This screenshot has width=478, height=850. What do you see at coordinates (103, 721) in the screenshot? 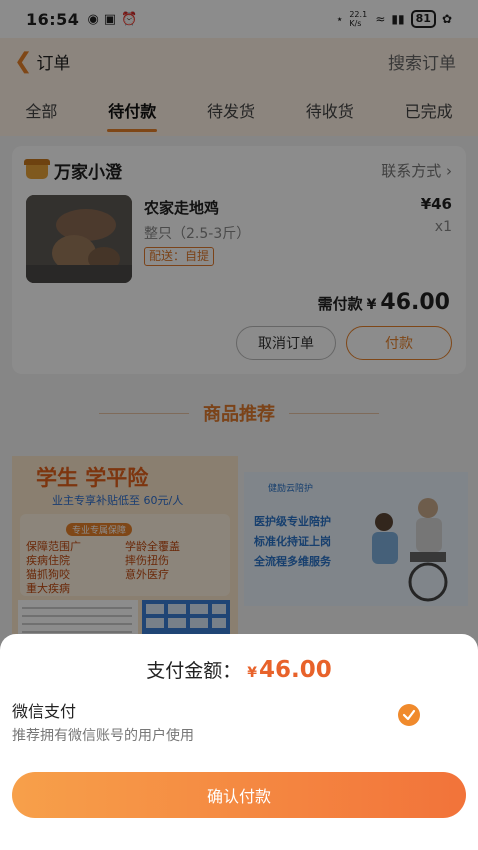
I see `payment-method-wechat: 微信支付 推荐拥有微信账号的用户使用` at bounding box center [103, 721].